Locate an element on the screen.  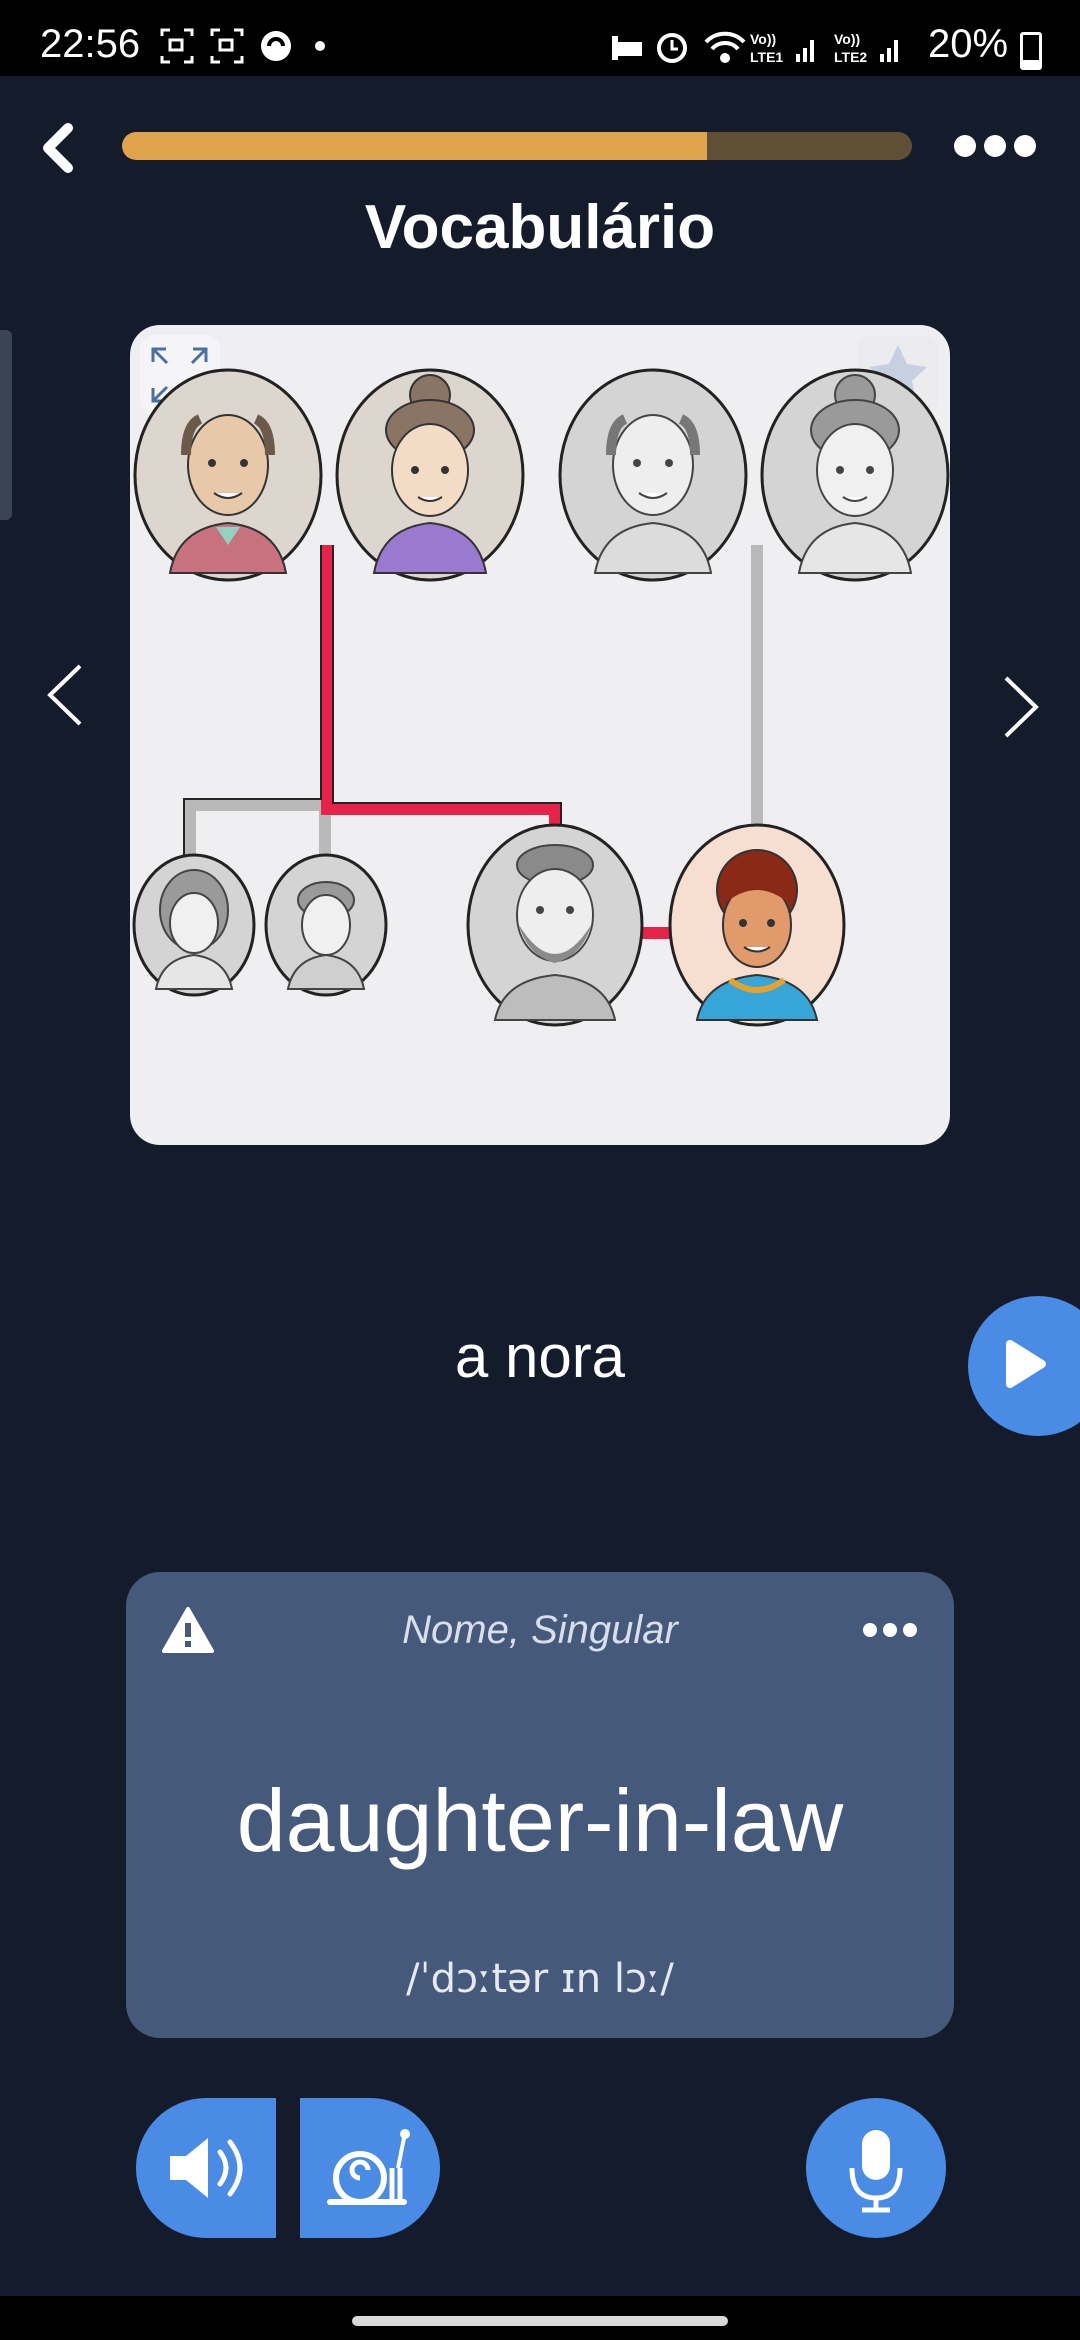
back-button is located at coordinates (64, 148).